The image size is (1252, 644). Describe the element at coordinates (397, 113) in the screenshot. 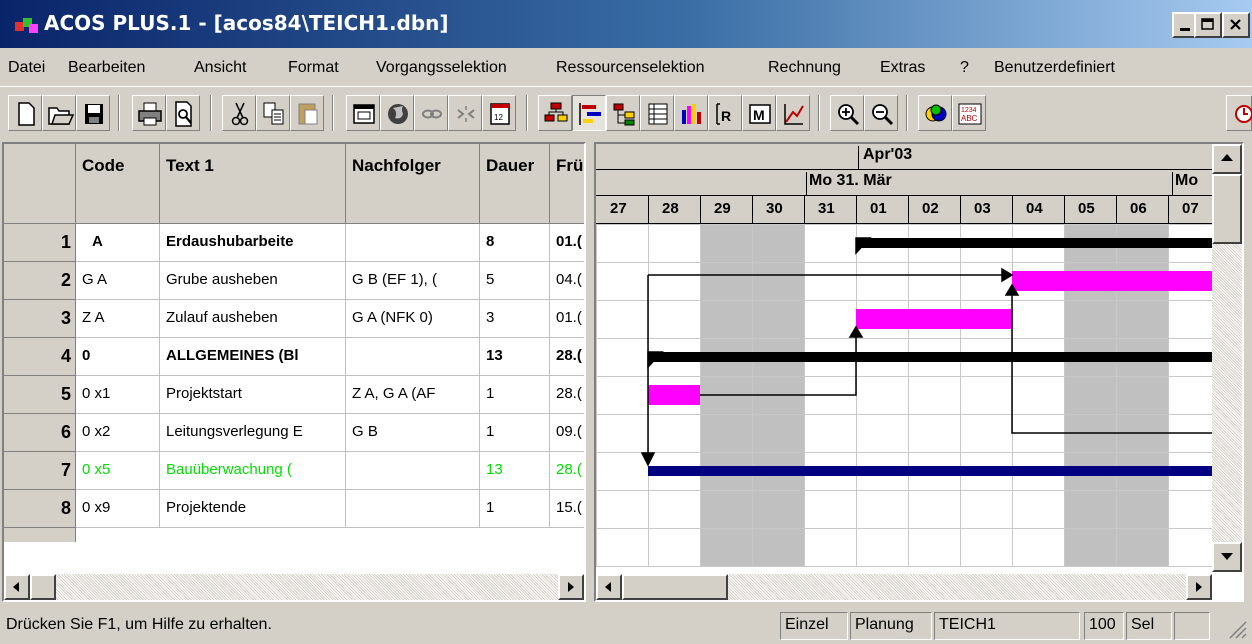

I see `globe-button` at that location.